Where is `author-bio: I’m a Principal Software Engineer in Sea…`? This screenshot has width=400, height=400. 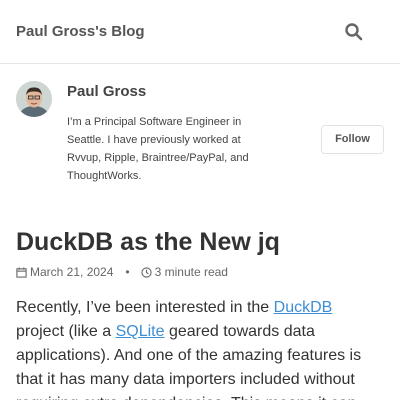 author-bio: I’m a Principal Software Engineer in Sea… is located at coordinates (158, 149).